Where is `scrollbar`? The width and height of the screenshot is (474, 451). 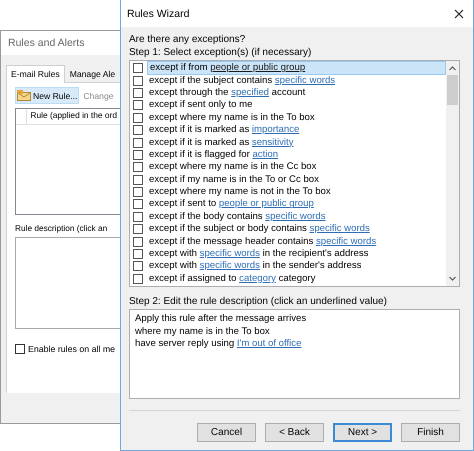
scrollbar is located at coordinates (452, 173).